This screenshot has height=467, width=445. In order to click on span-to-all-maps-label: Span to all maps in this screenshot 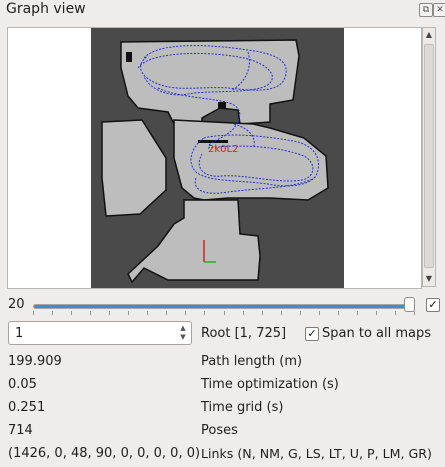, I will do `click(377, 333)`.